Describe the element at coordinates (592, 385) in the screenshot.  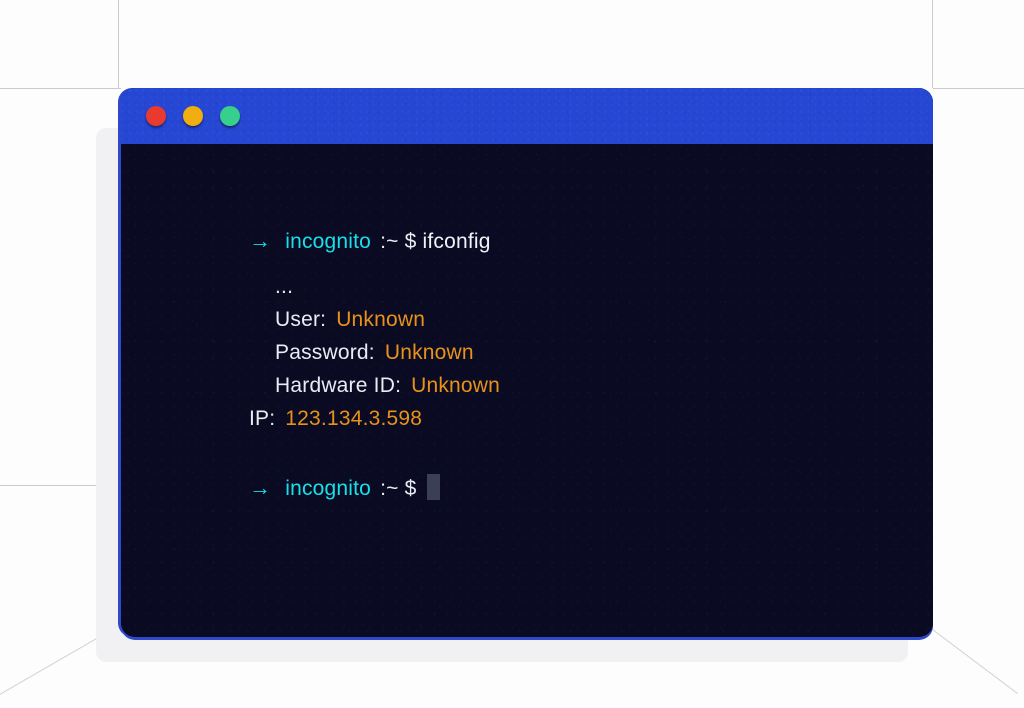
I see `output-row-hardware-id: Hardware ID: Unknown` at that location.